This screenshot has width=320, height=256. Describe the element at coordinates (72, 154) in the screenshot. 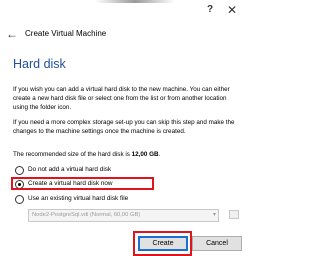

I see `recommended-size-prefix: The recommended size of the hard disk is` at that location.